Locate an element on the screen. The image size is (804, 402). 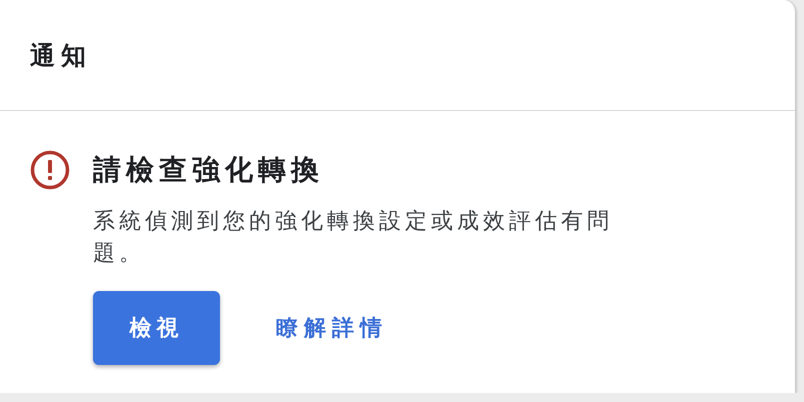
notification-message: 系統偵測到您的強化轉換設定或成效評估有問題。 is located at coordinates (353, 238).